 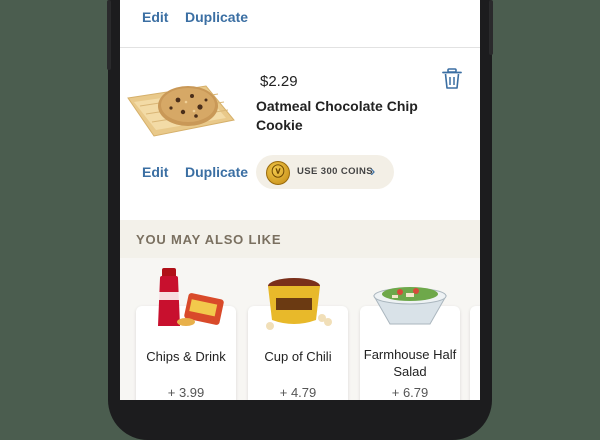 What do you see at coordinates (300, 47) in the screenshot?
I see `divider` at bounding box center [300, 47].